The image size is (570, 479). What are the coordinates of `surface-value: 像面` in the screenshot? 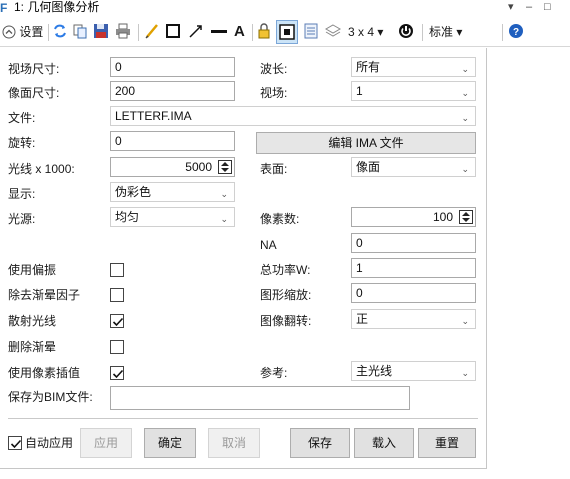 It's located at (368, 167).